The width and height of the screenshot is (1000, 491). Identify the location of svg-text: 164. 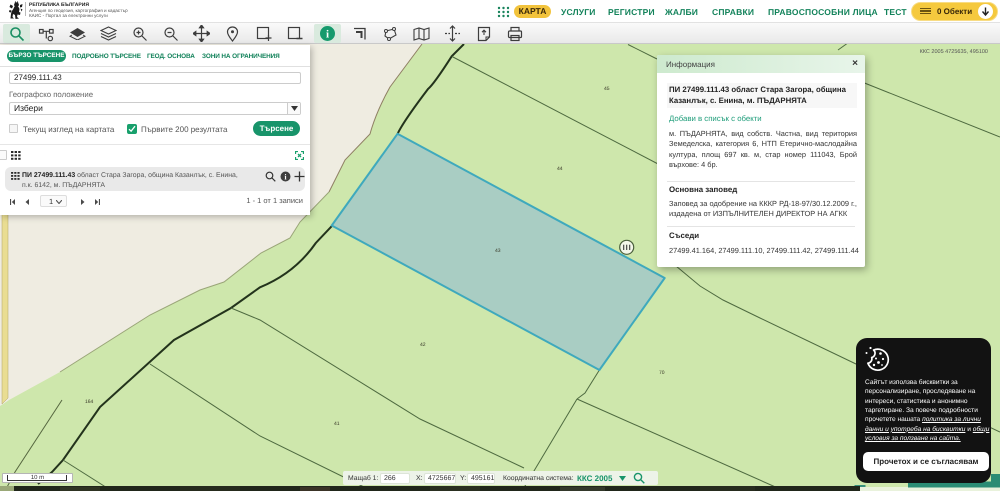
(89, 402).